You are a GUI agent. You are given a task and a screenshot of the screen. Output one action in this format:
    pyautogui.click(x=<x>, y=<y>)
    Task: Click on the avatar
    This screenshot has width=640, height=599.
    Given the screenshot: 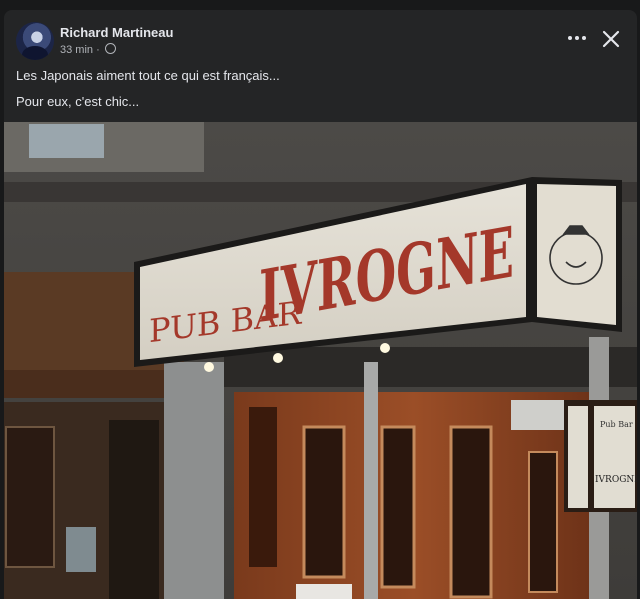 What is the action you would take?
    pyautogui.click(x=35, y=41)
    